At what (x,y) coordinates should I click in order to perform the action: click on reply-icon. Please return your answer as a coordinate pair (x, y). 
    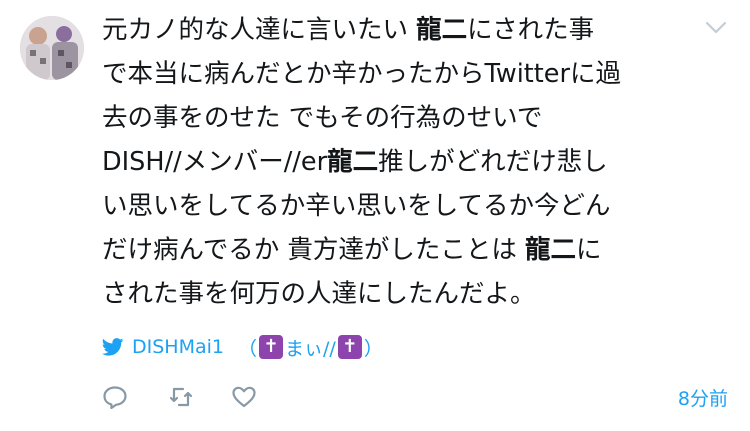
    Looking at the image, I should click on (115, 397).